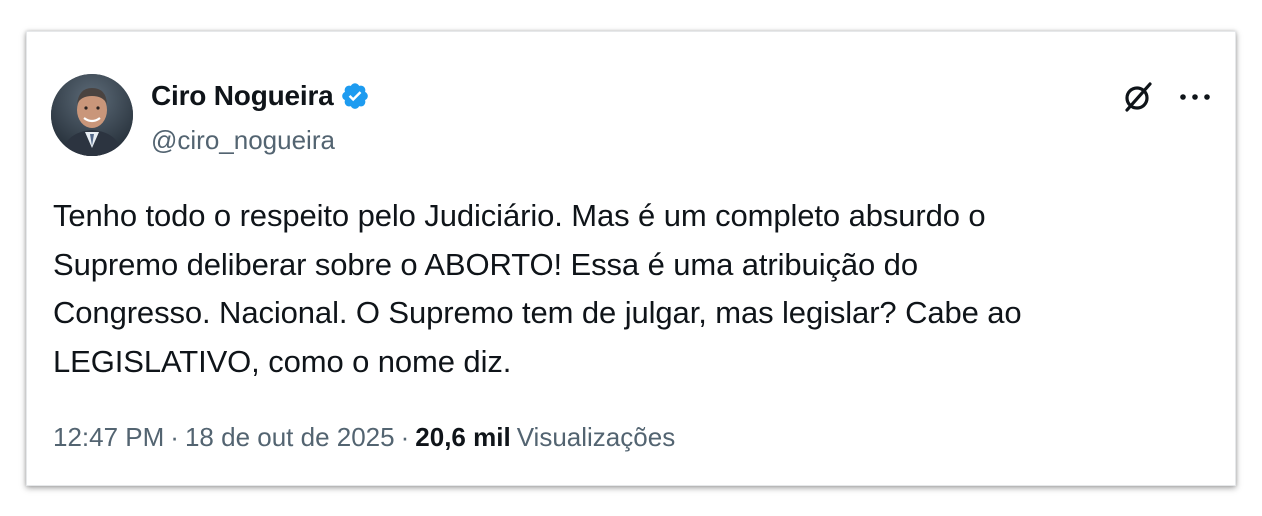  I want to click on views-label: Visualizações, so click(596, 437).